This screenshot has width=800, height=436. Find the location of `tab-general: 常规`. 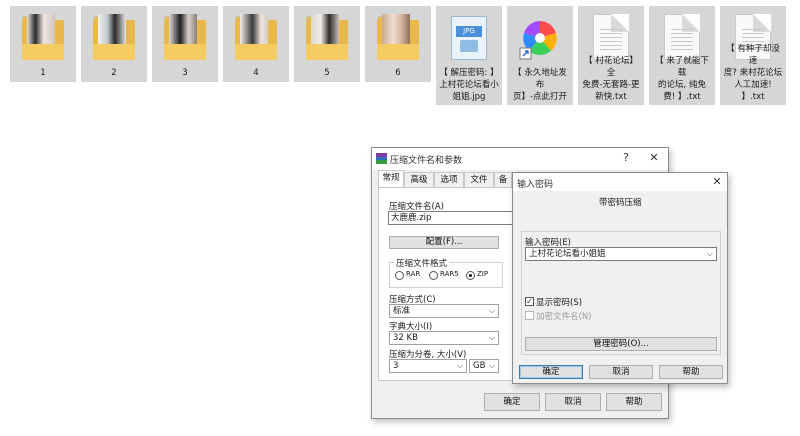

tab-general: 常规 is located at coordinates (391, 179).